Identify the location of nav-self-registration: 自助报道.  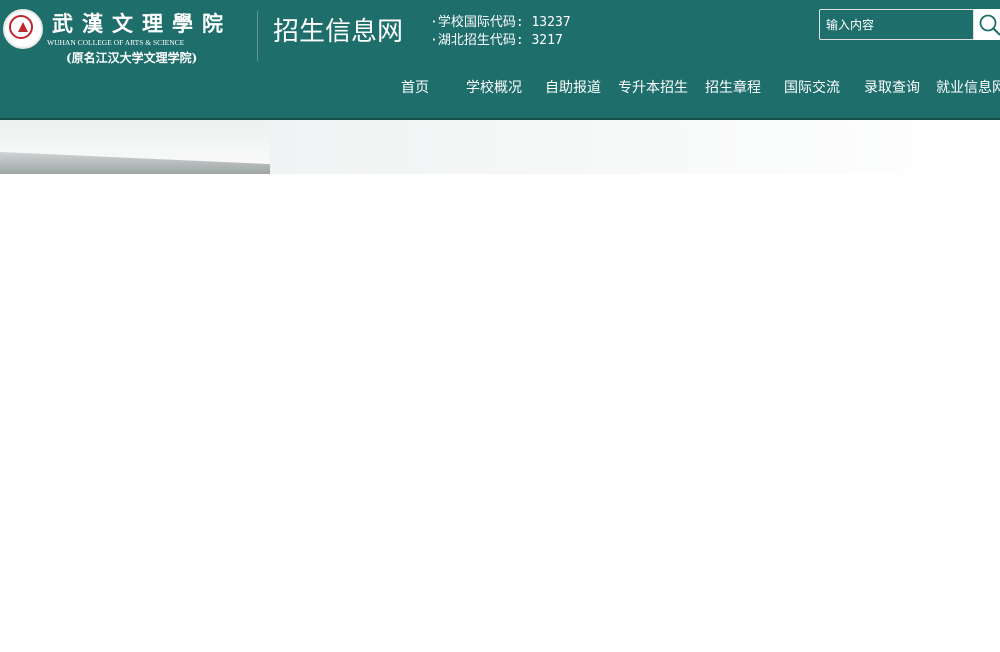
(573, 87).